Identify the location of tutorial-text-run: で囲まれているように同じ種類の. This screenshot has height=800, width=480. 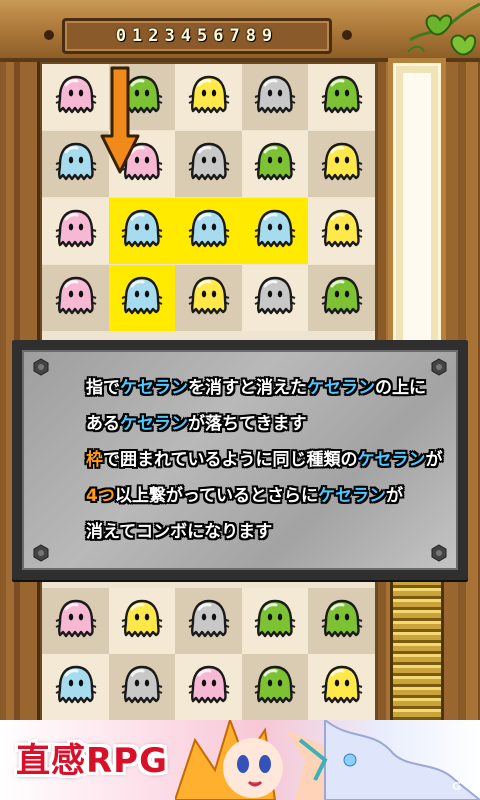
(230, 460).